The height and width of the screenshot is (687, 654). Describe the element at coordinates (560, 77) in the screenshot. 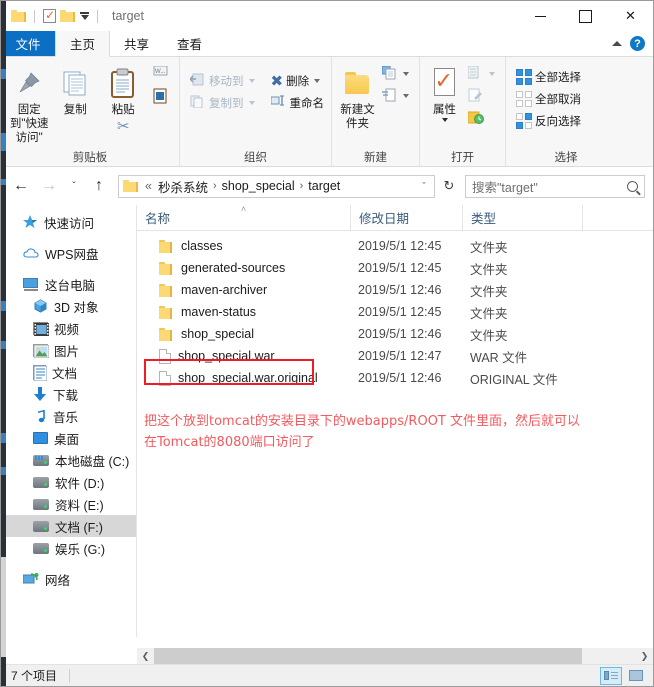

I see `select-all-button: 全部选择` at that location.